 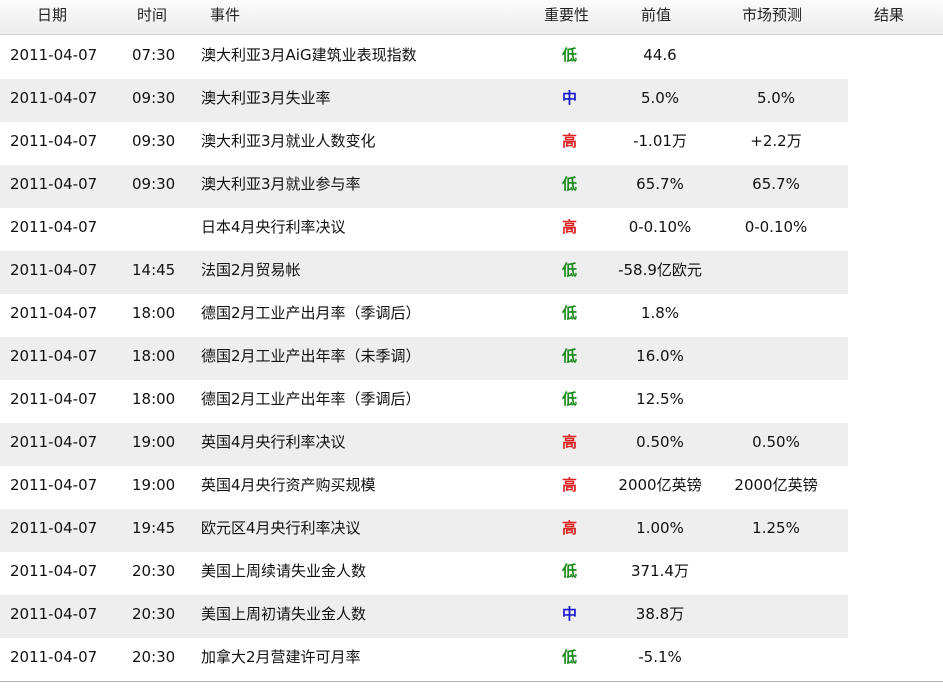 What do you see at coordinates (889, 15) in the screenshot?
I see `header-result: 结果` at bounding box center [889, 15].